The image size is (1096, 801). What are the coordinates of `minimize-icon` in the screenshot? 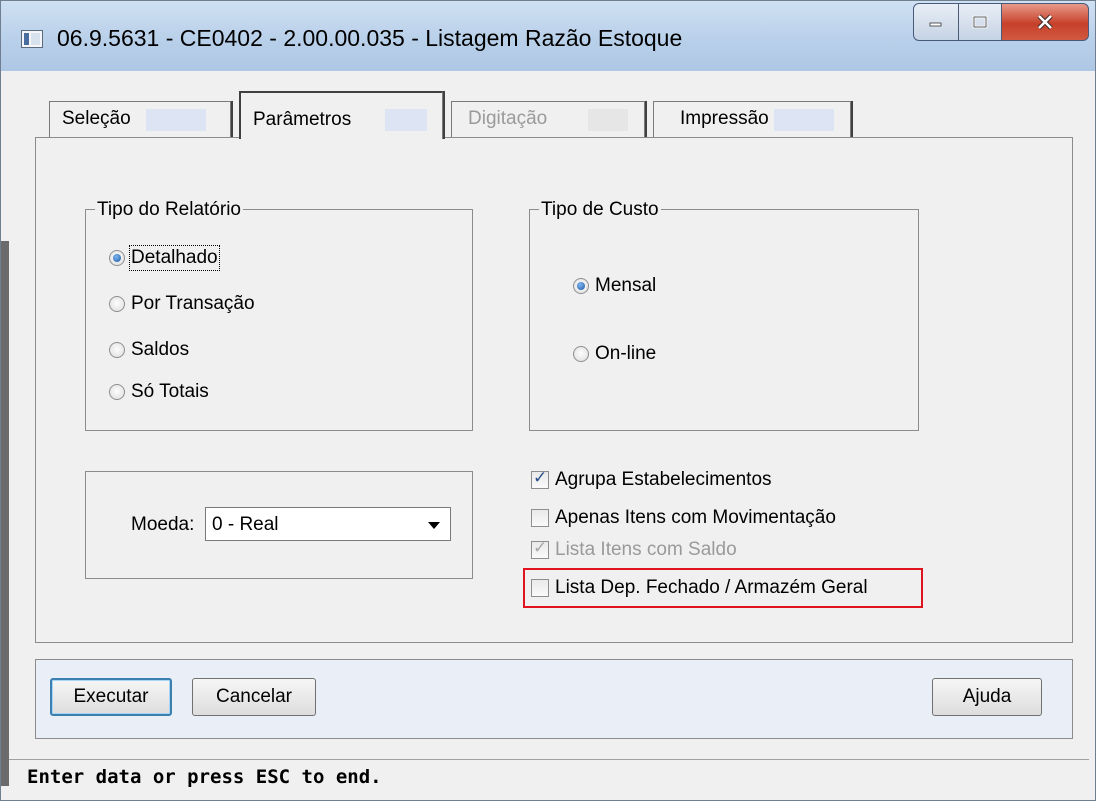 It's located at (935, 24).